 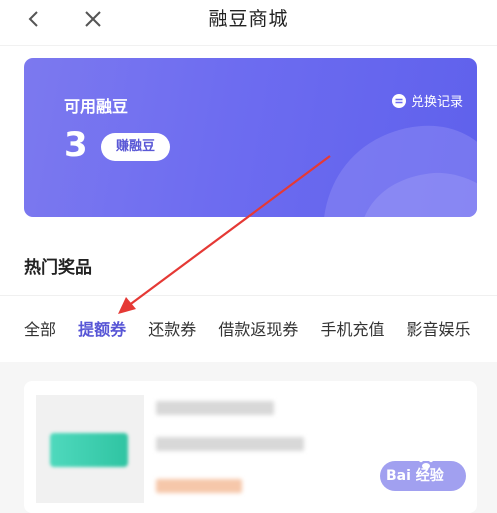 I want to click on balance-label: 可用融豆, so click(x=96, y=106).